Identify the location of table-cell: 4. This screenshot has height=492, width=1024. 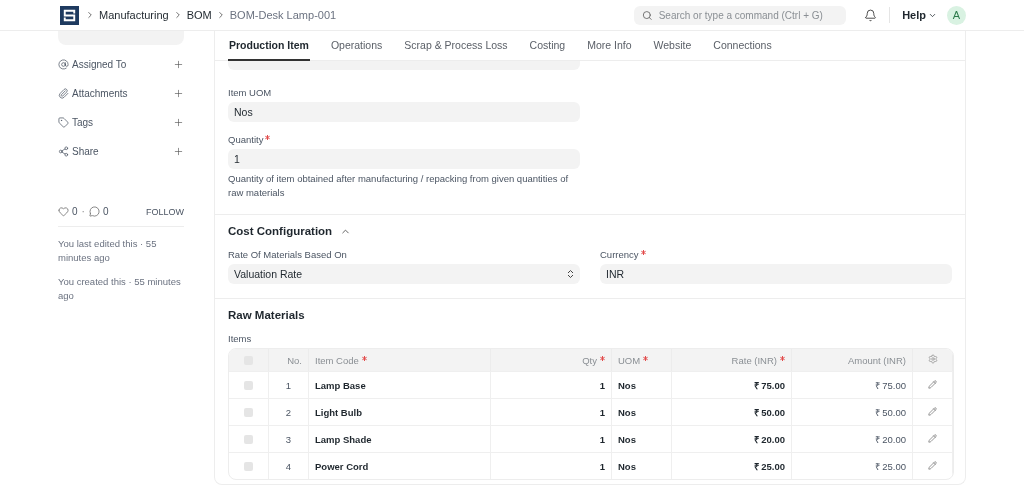
(288, 466).